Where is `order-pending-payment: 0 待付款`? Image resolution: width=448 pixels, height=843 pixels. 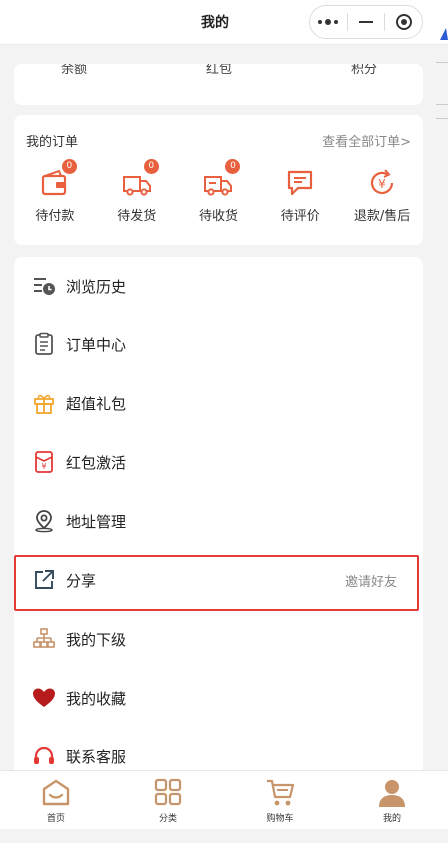
order-pending-payment: 0 待付款 is located at coordinates (55, 193).